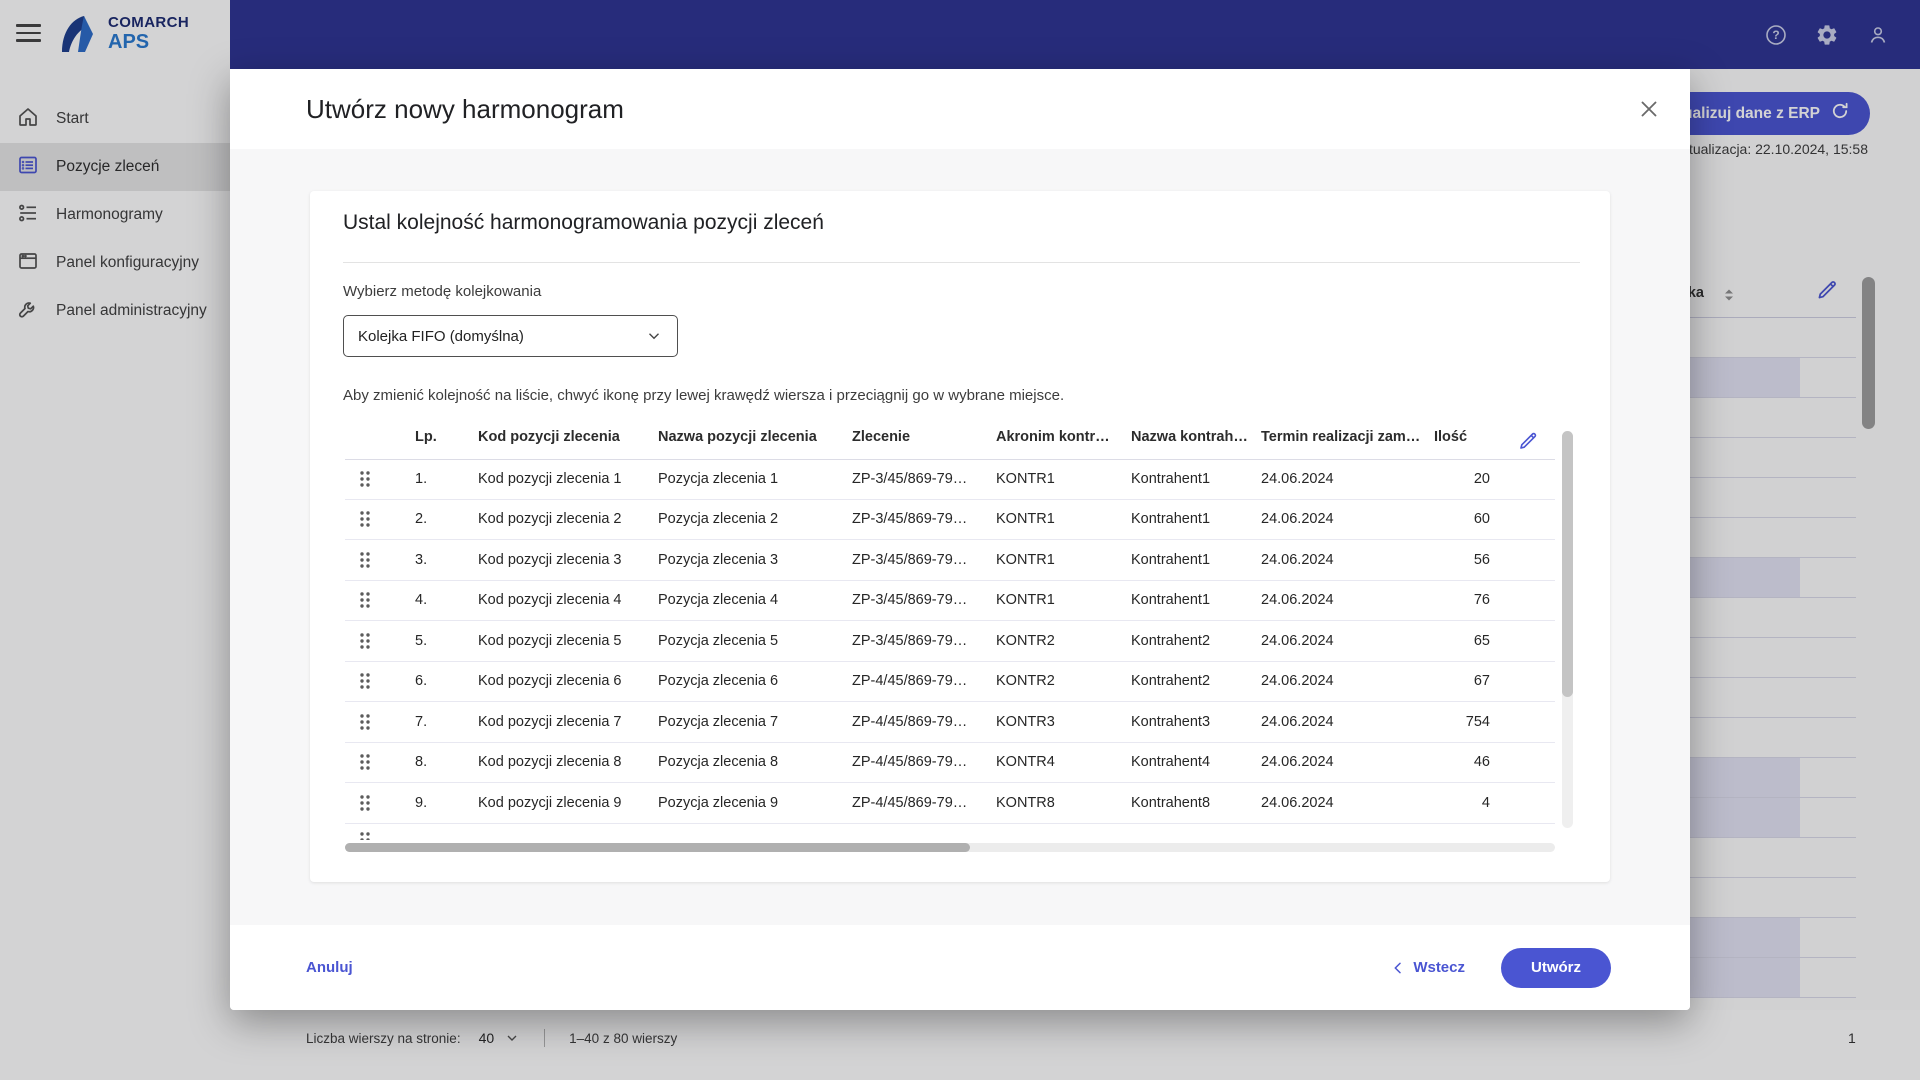  Describe the element at coordinates (1451, 437) in the screenshot. I see `column-header-ilosc: Ilość` at that location.